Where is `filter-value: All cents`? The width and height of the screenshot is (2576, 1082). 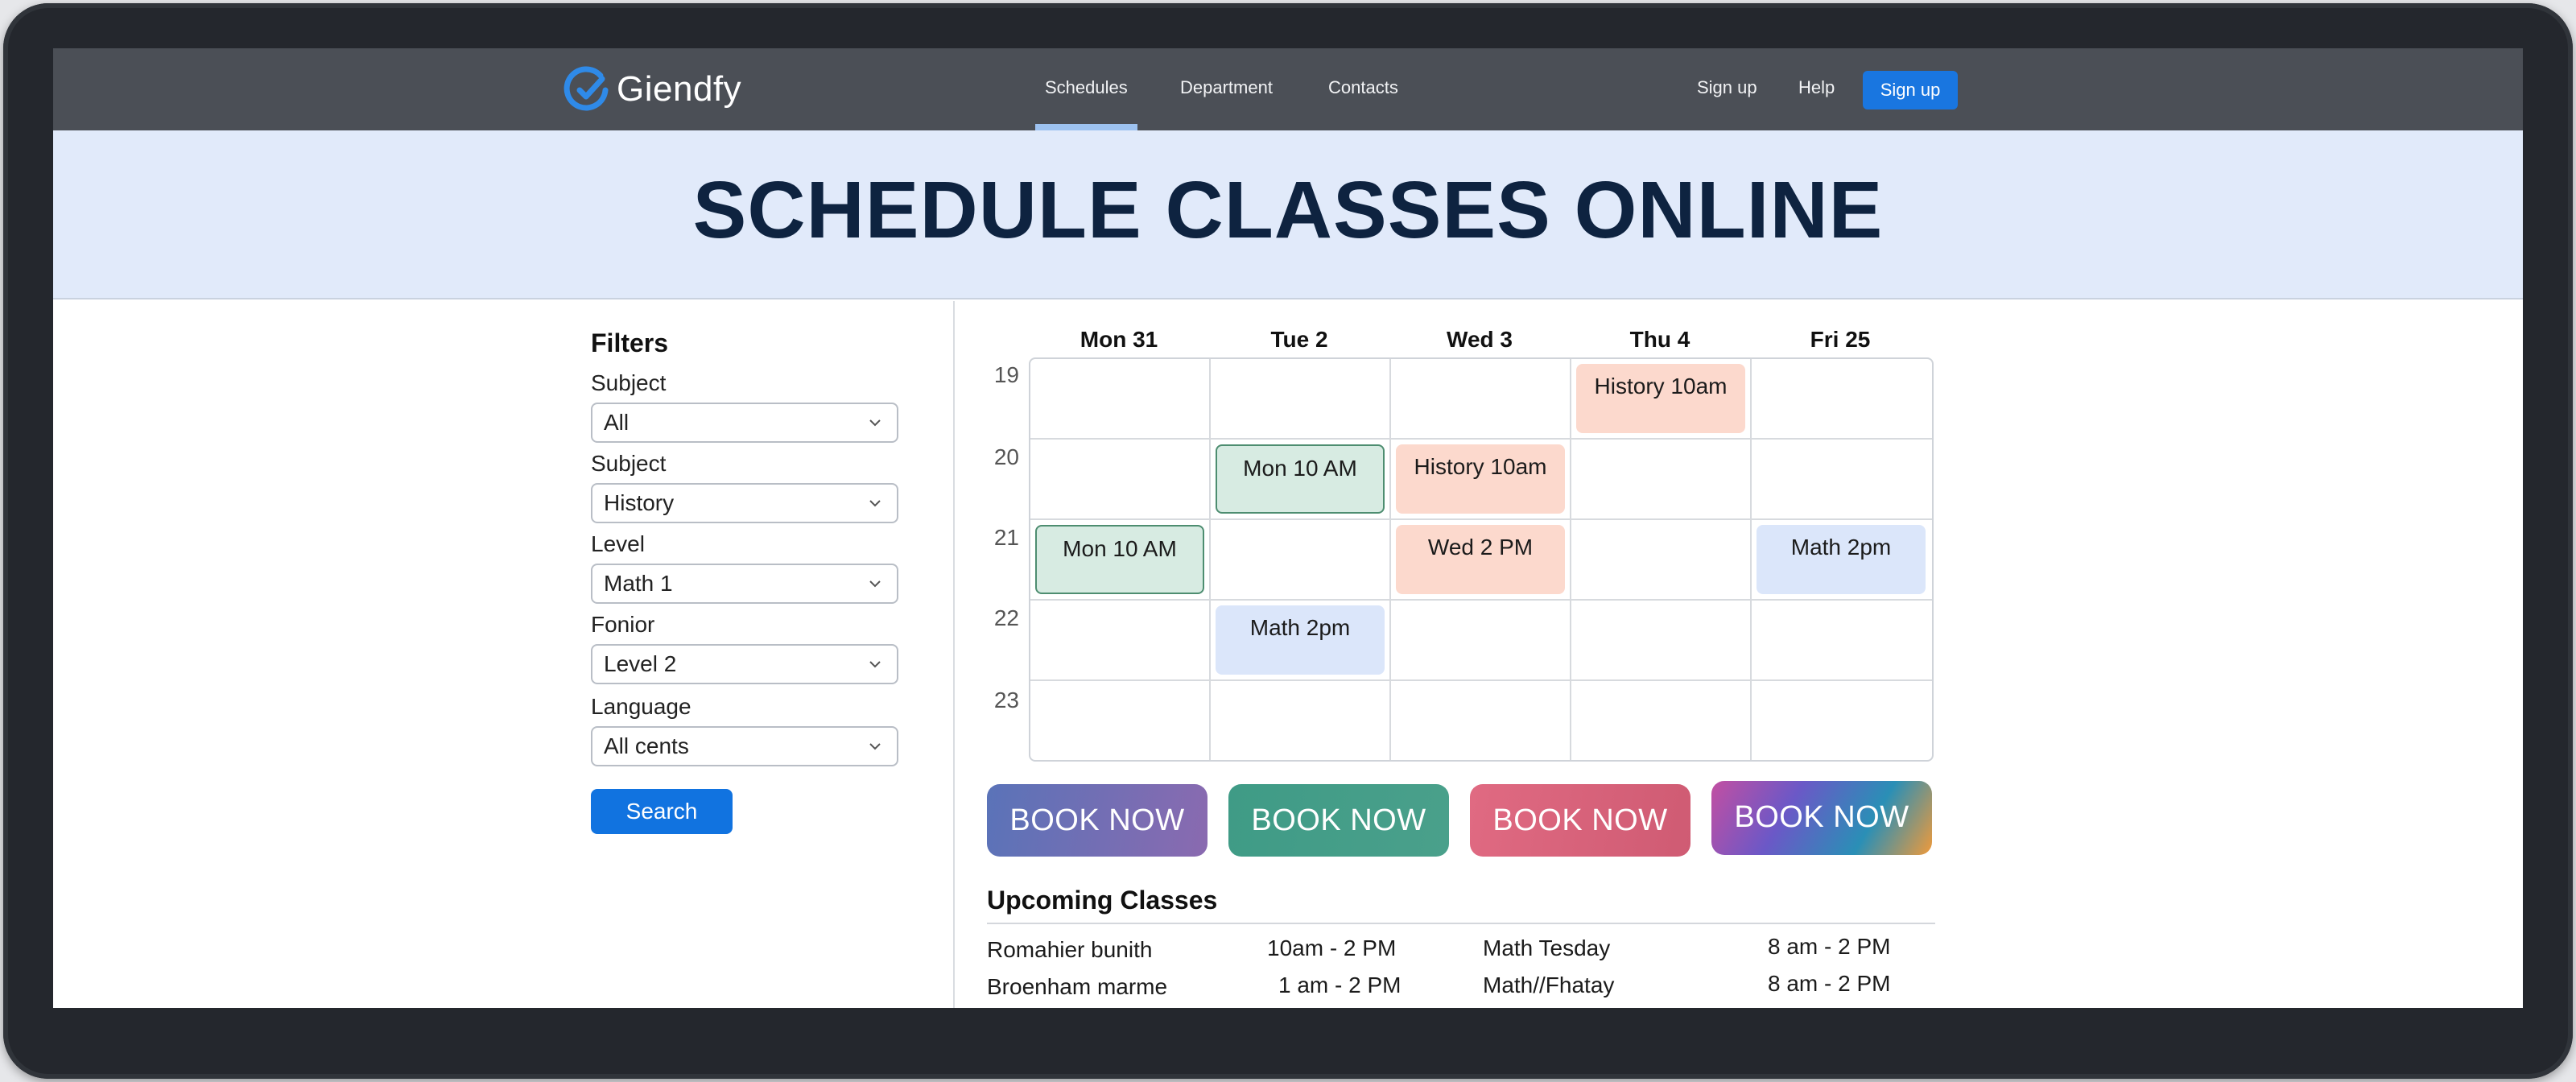 filter-value: All cents is located at coordinates (646, 745).